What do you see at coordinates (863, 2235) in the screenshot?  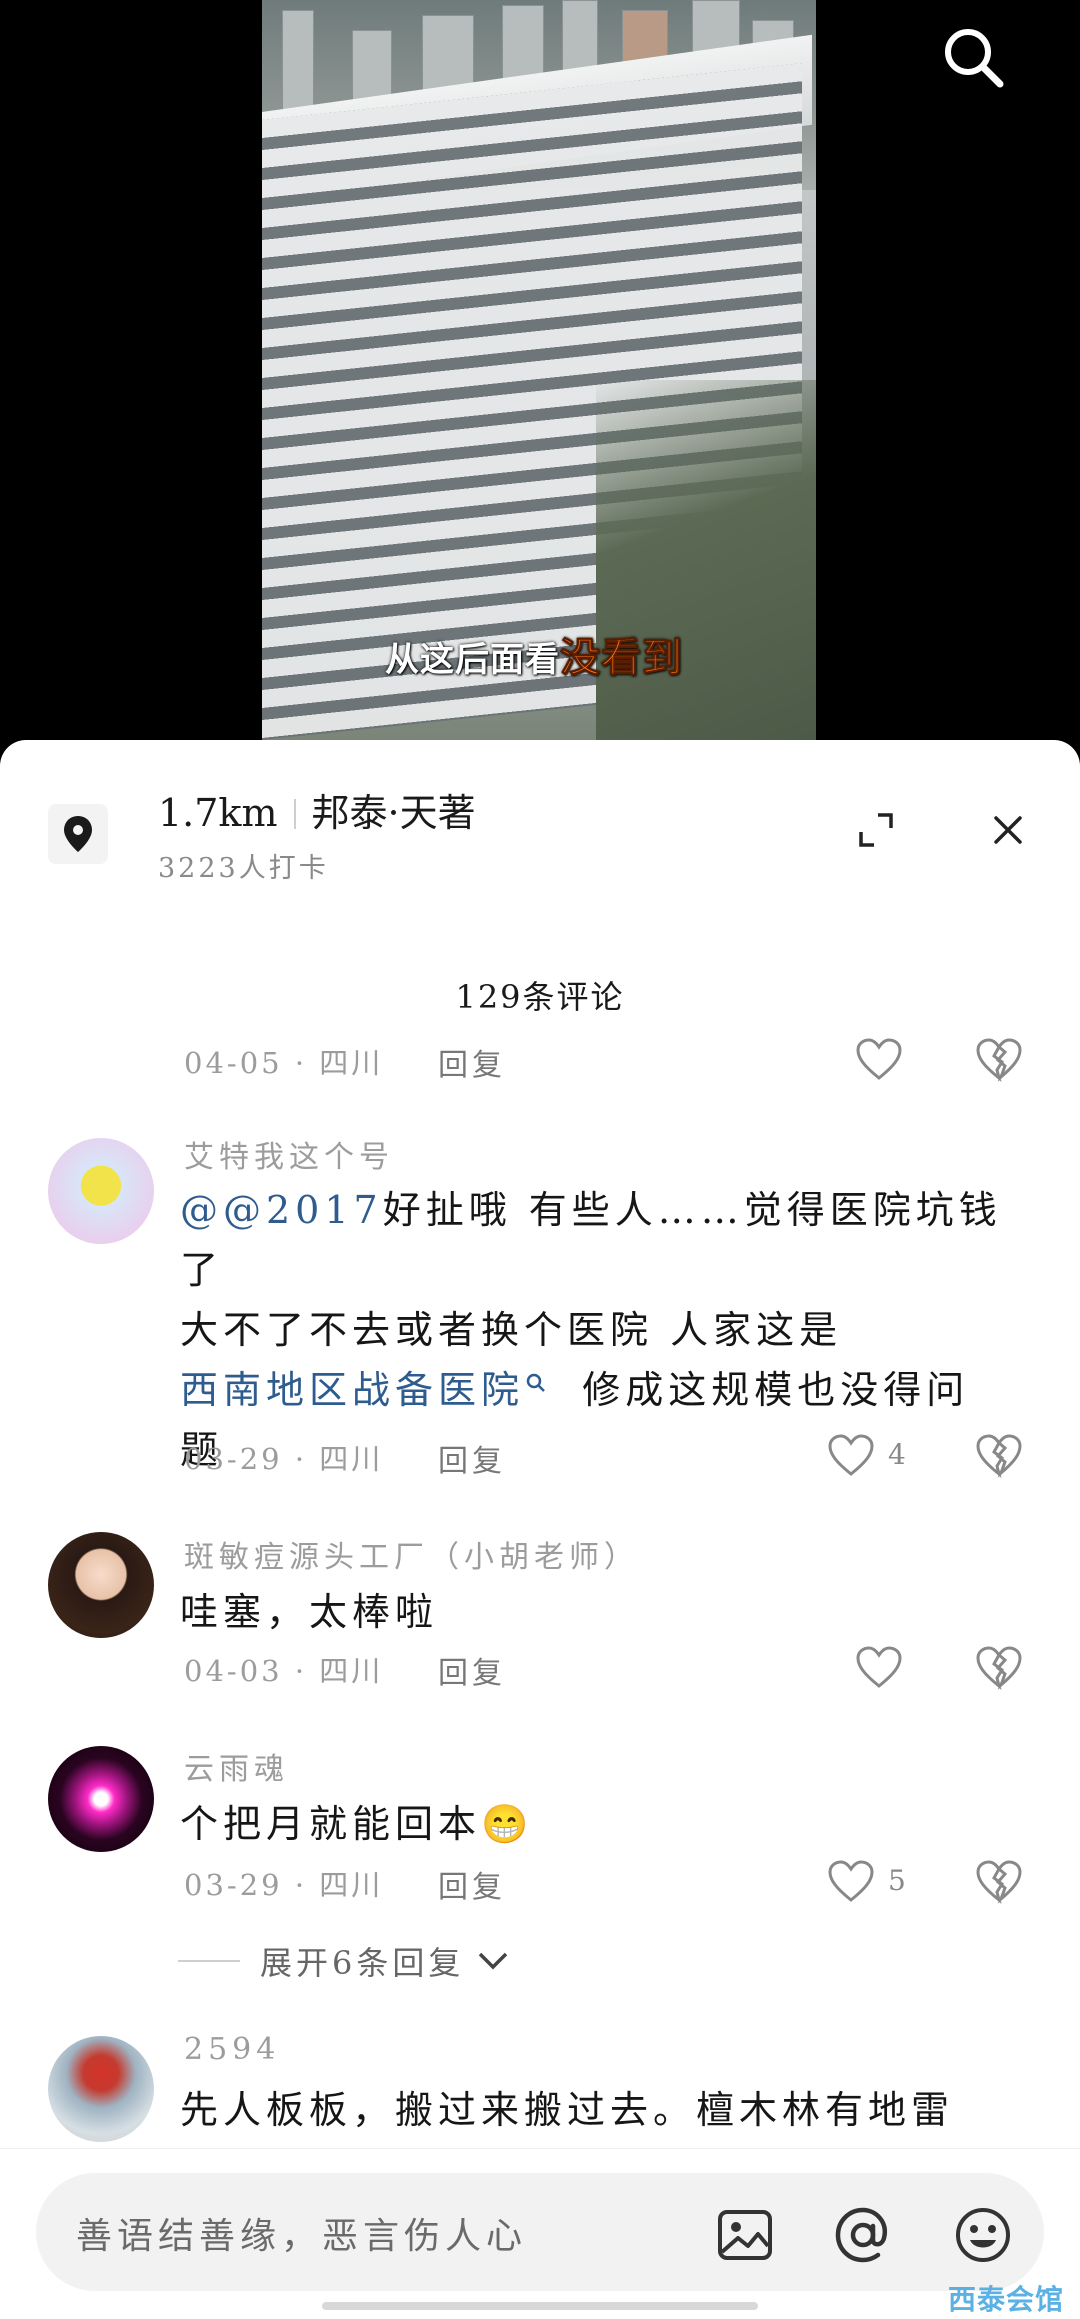 I see `at-icon` at bounding box center [863, 2235].